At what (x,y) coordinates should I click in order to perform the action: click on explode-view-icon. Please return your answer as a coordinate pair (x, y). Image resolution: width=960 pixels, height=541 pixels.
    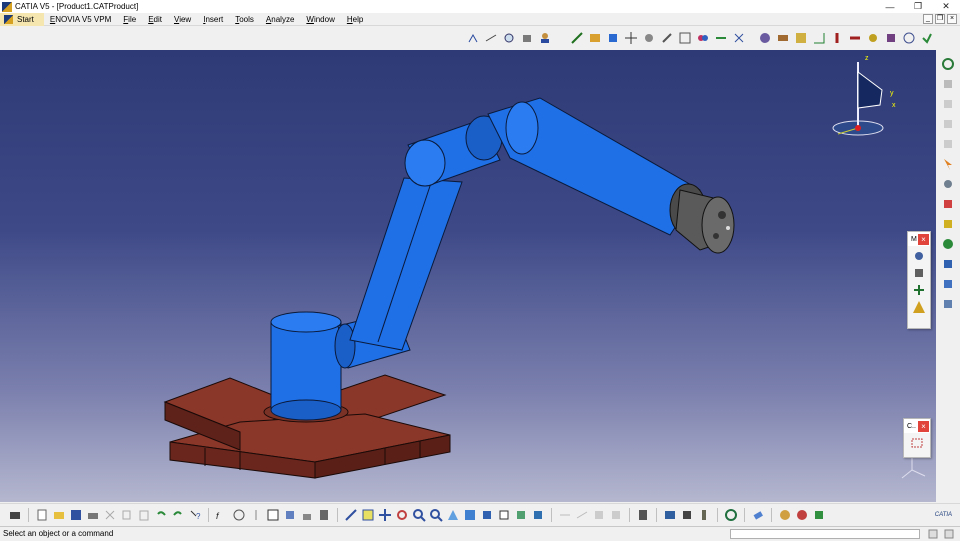
    Looking at the image, I should click on (919, 290).